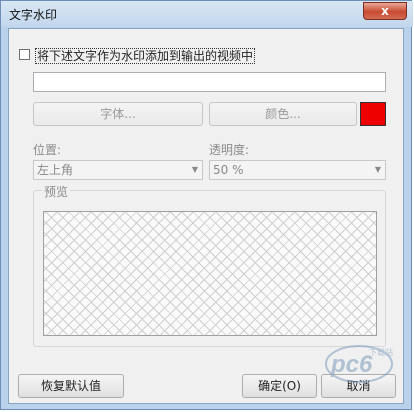 The image size is (414, 412). What do you see at coordinates (118, 170) in the screenshot?
I see `position-select: 左上角 ▼` at bounding box center [118, 170].